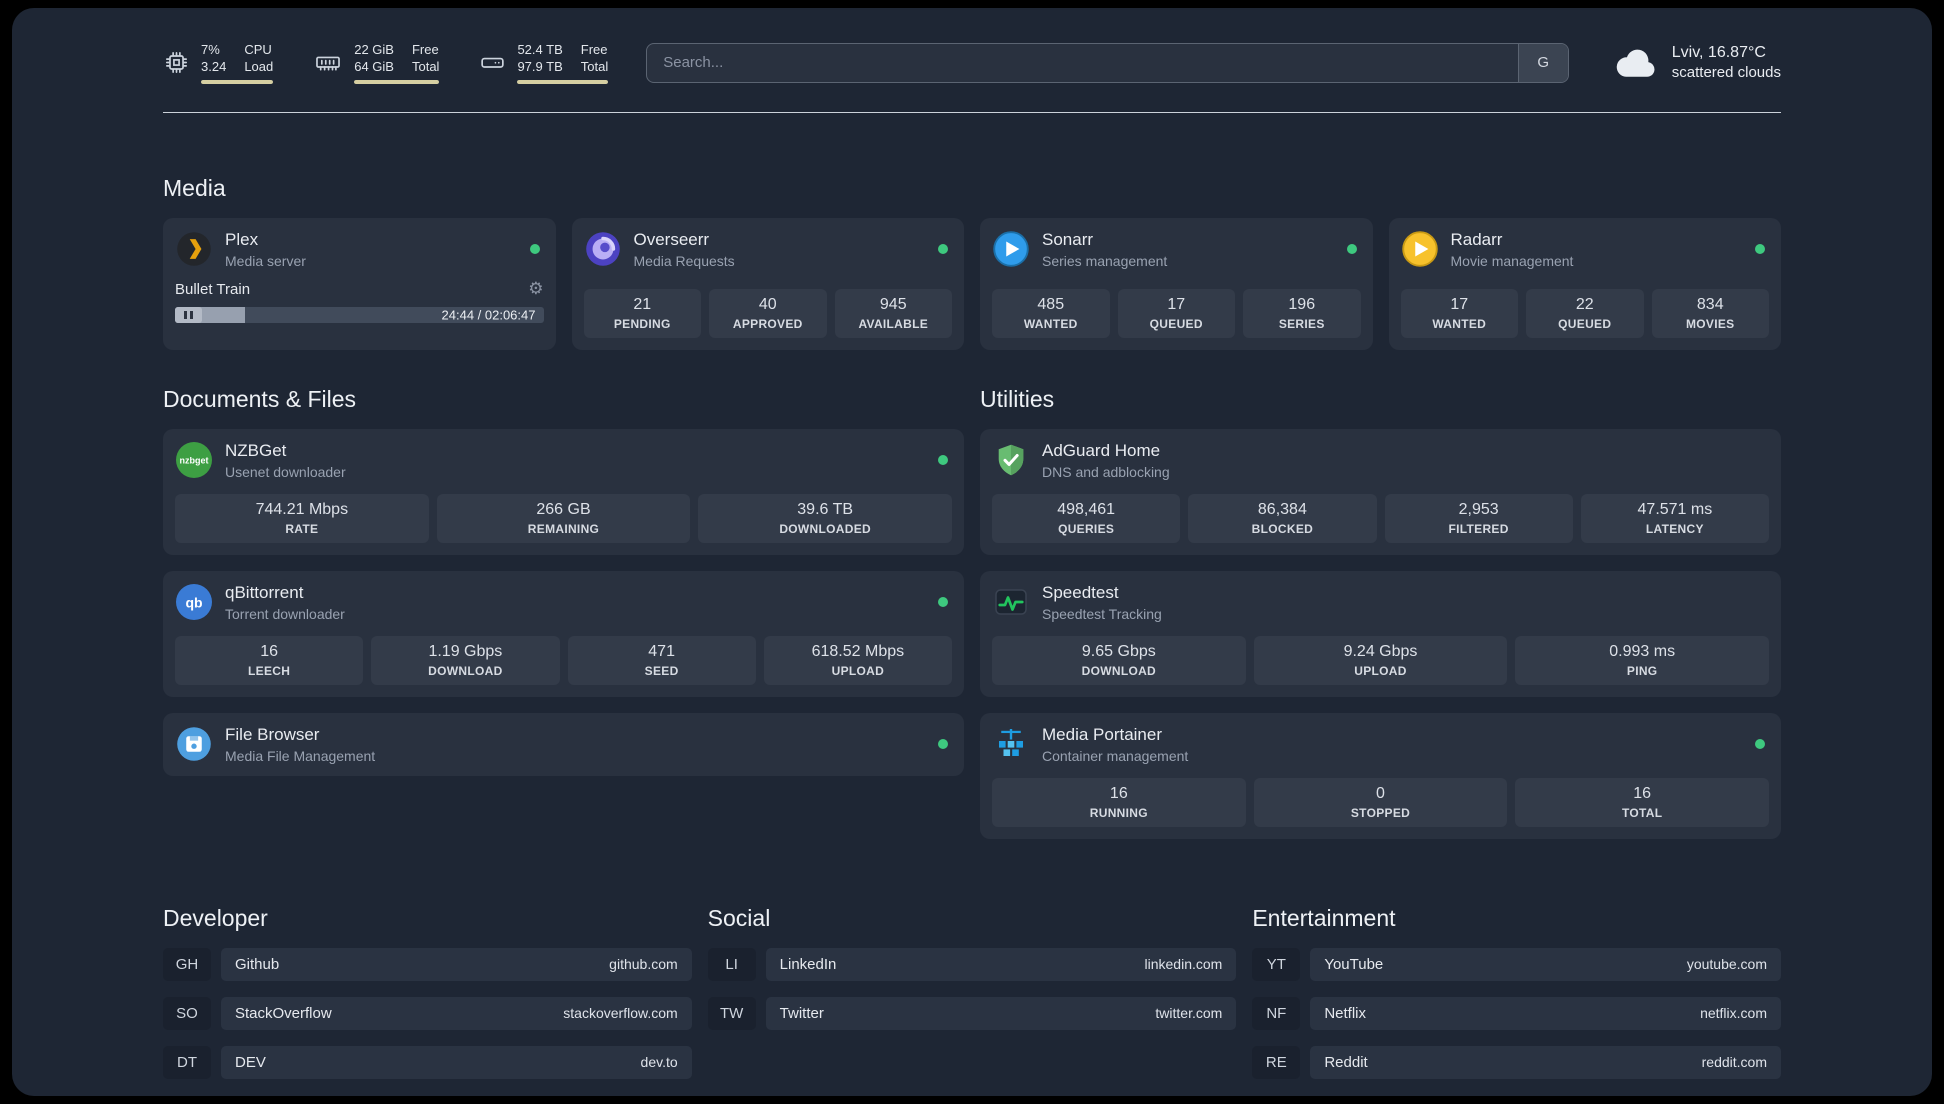 This screenshot has width=1944, height=1104. Describe the element at coordinates (1516, 964) in the screenshot. I see `bookmark-youtube: YT YouTube youtube.com` at that location.